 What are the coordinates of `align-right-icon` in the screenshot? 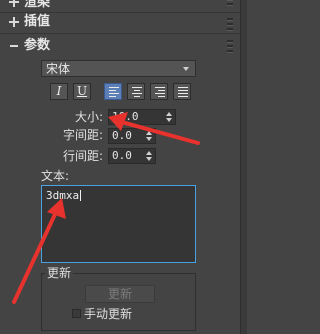 It's located at (160, 93).